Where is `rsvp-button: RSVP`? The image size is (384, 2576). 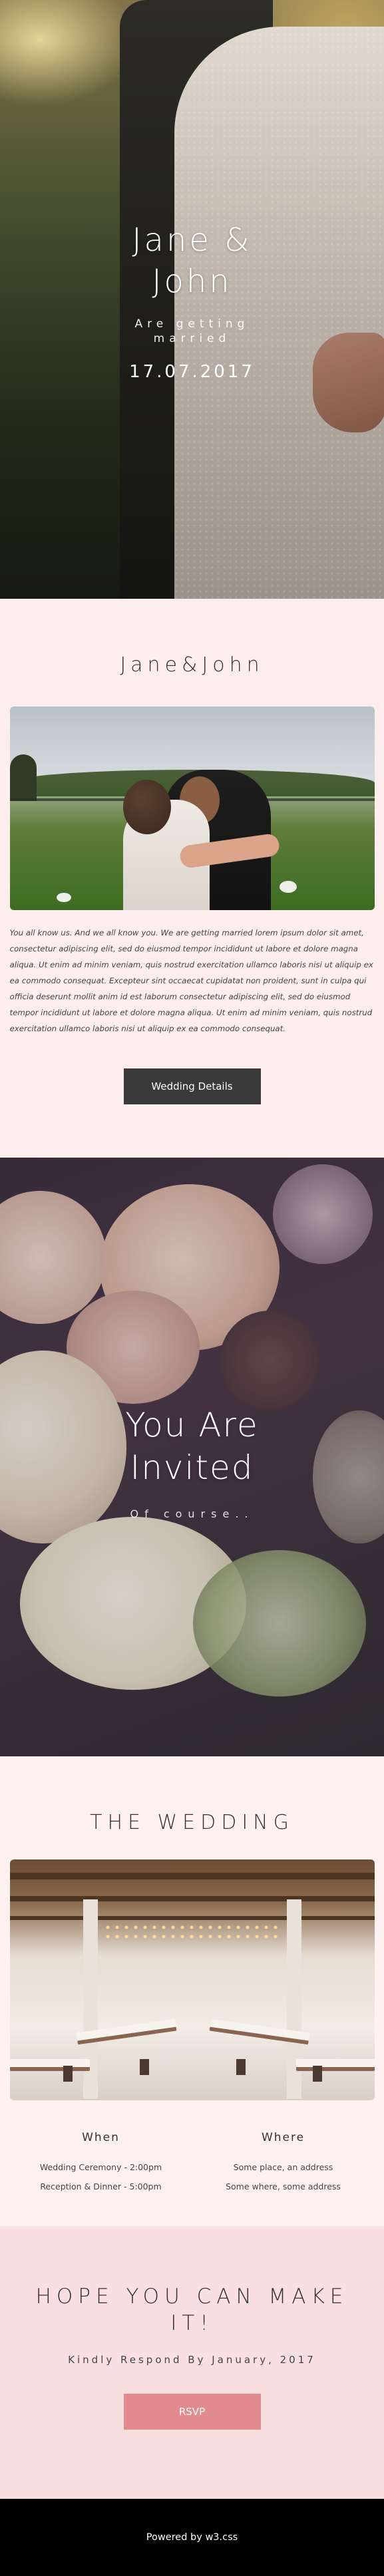
rsvp-button: RSVP is located at coordinates (192, 2412).